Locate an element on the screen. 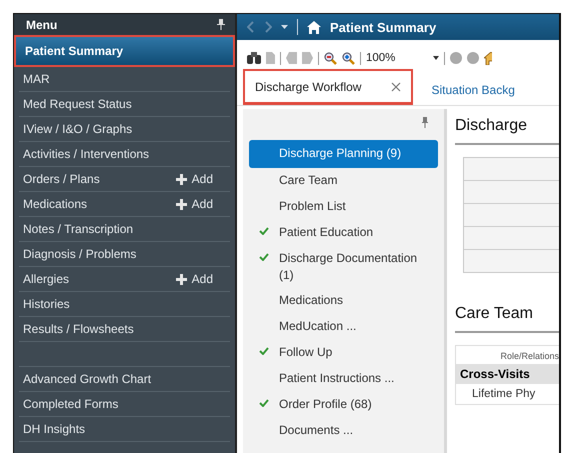 This screenshot has height=453, width=564. menu-item: Completed Forms is located at coordinates (124, 404).